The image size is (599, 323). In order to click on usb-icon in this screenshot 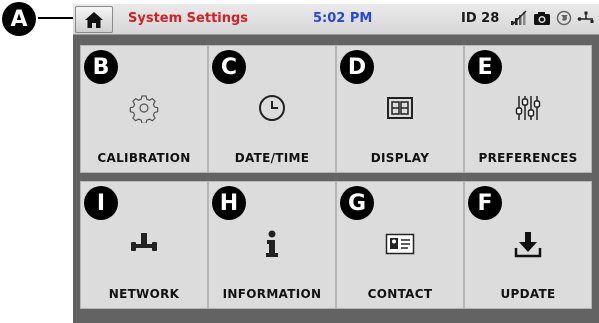, I will do `click(585, 17)`.